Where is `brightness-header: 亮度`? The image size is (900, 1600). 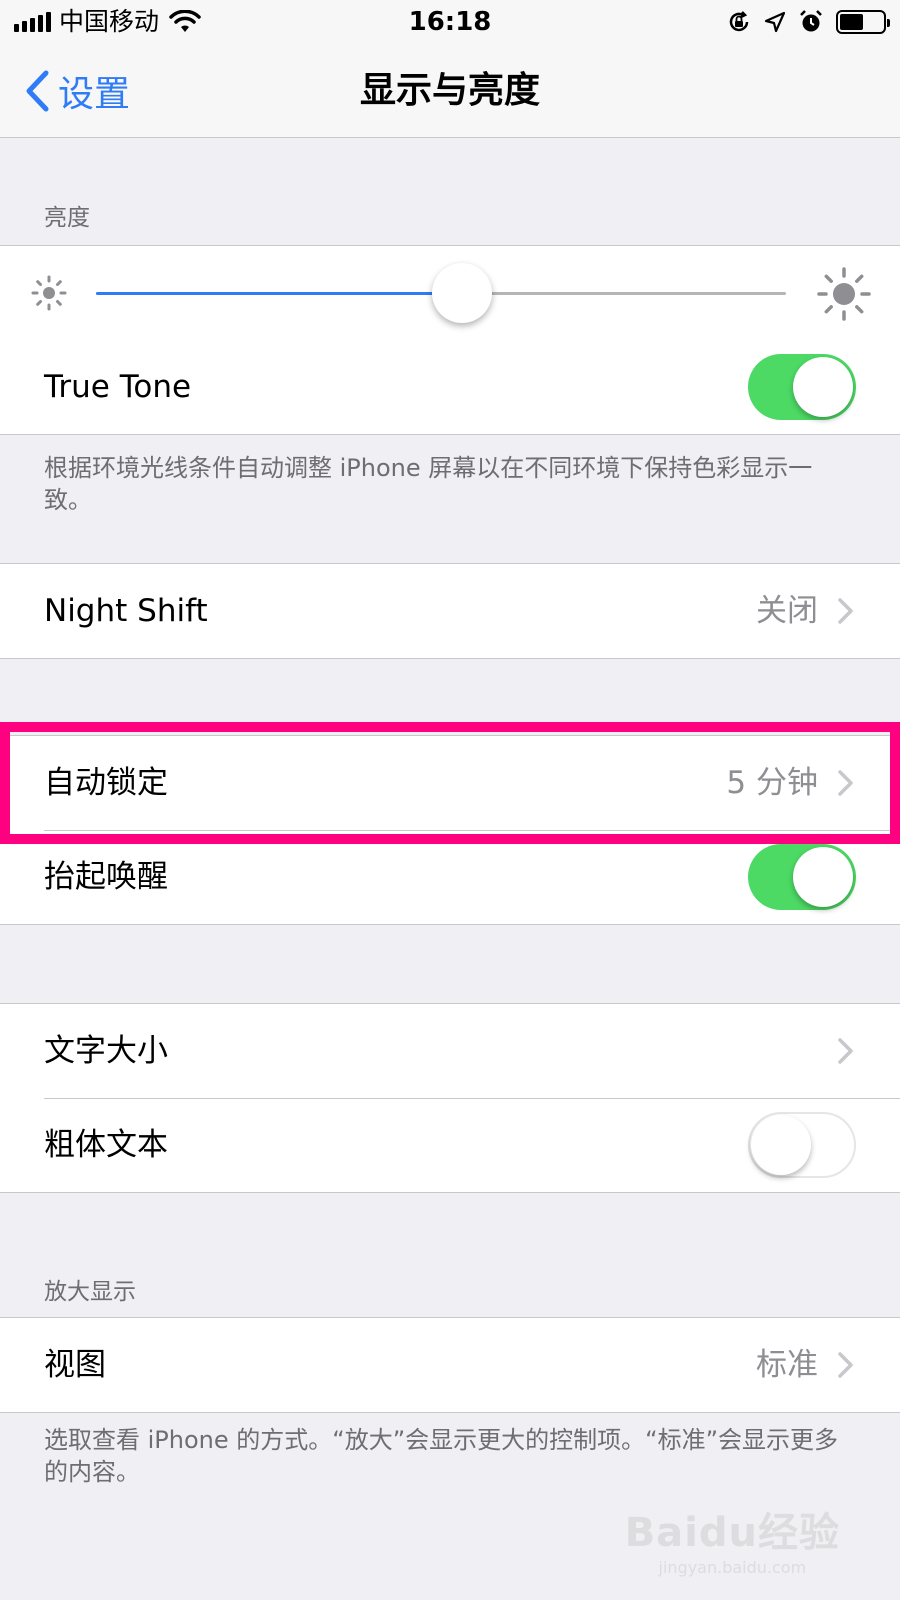 brightness-header: 亮度 is located at coordinates (67, 218).